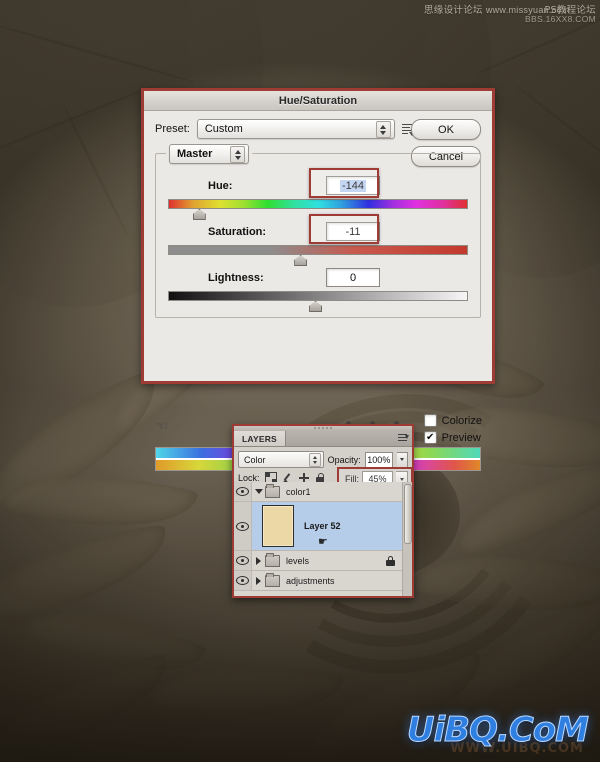 The width and height of the screenshot is (600, 762). I want to click on table-row: Layer 52 ☛, so click(323, 526).